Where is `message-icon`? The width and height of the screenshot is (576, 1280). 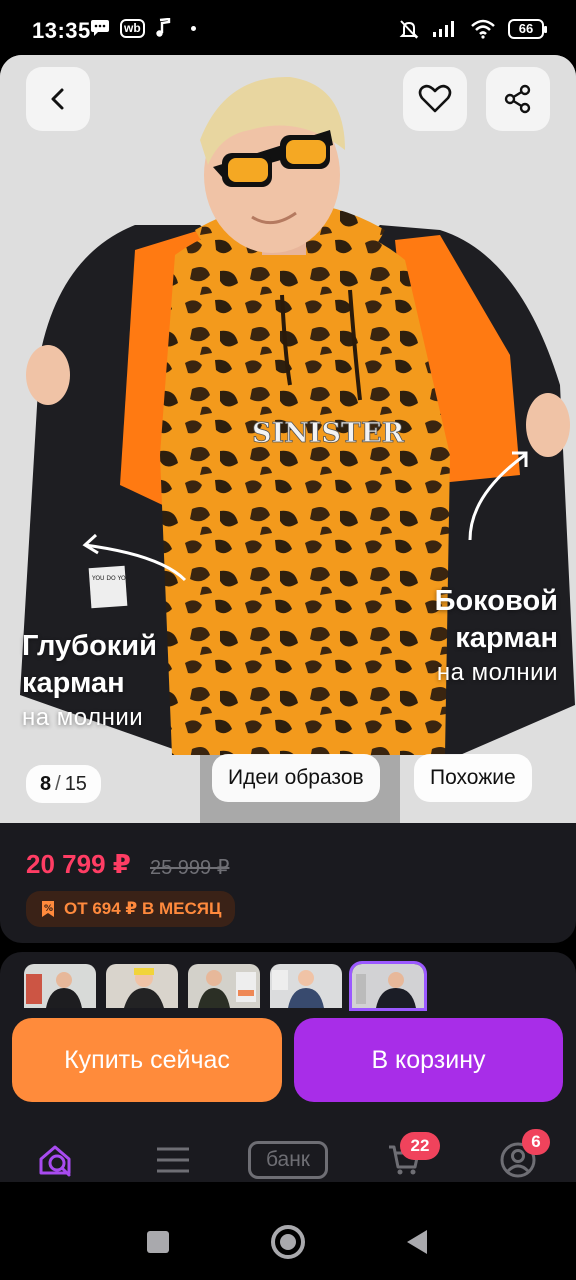 message-icon is located at coordinates (100, 28).